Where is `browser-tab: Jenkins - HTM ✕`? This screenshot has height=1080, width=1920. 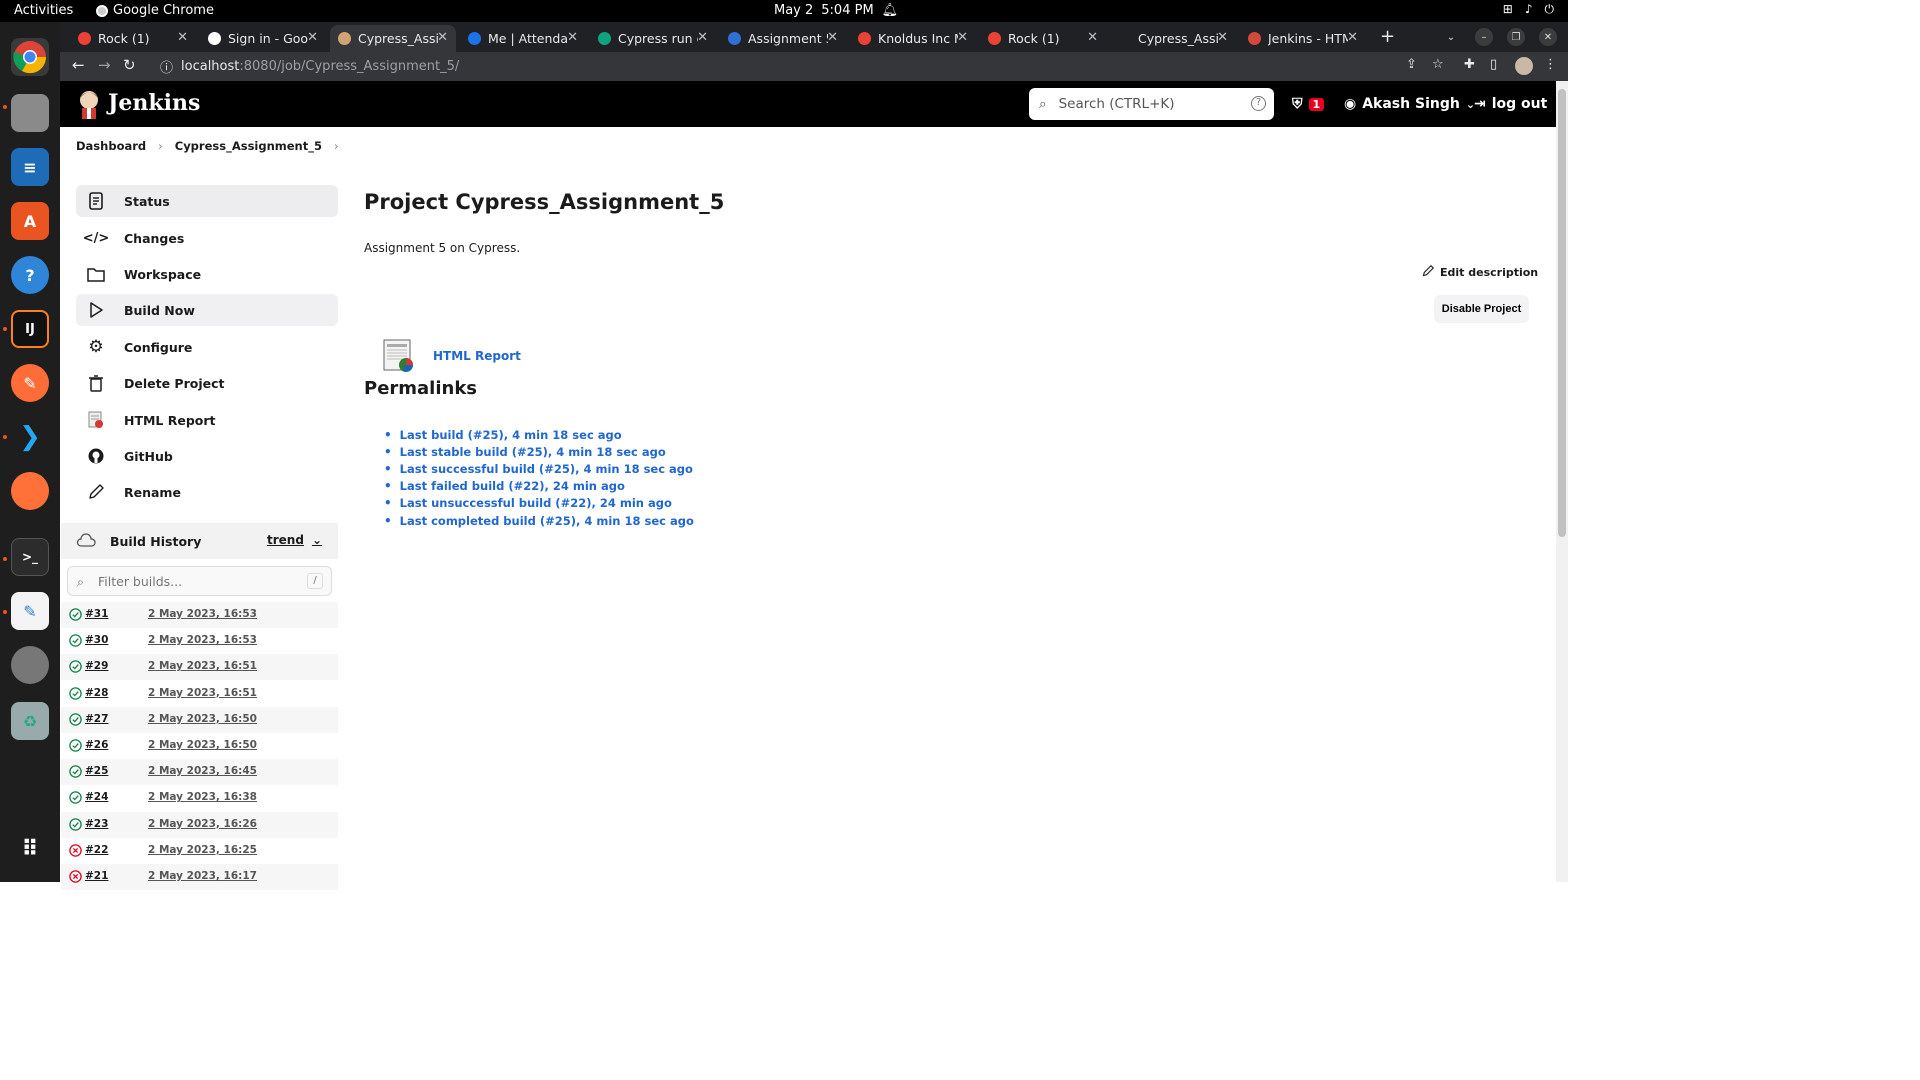
browser-tab: Jenkins - HTM ✕ is located at coordinates (1303, 38).